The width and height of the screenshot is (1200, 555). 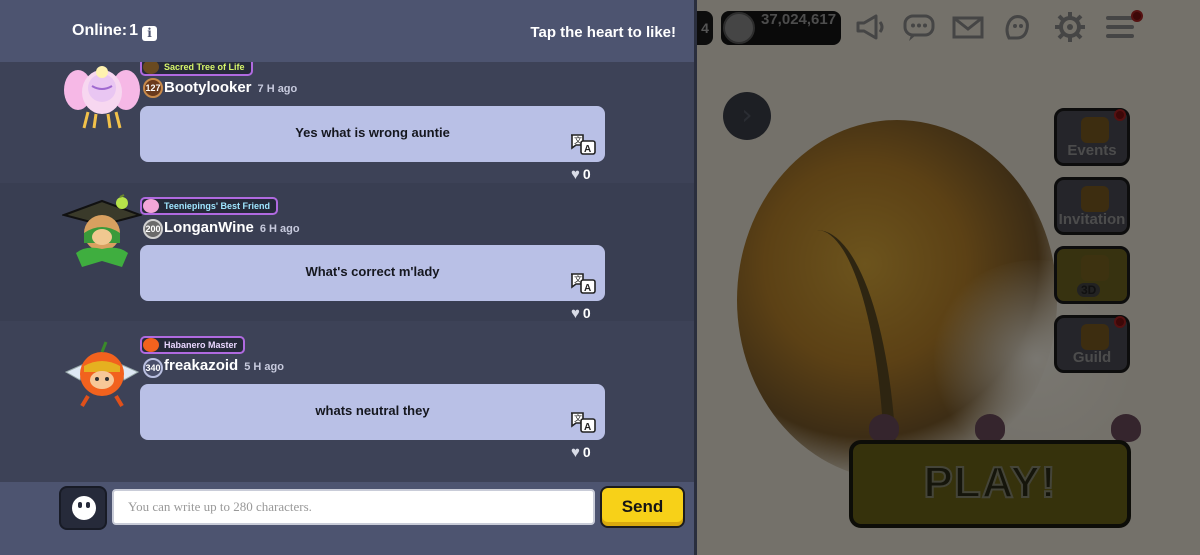 What do you see at coordinates (201, 365) in the screenshot?
I see `username-text: freakazoid` at bounding box center [201, 365].